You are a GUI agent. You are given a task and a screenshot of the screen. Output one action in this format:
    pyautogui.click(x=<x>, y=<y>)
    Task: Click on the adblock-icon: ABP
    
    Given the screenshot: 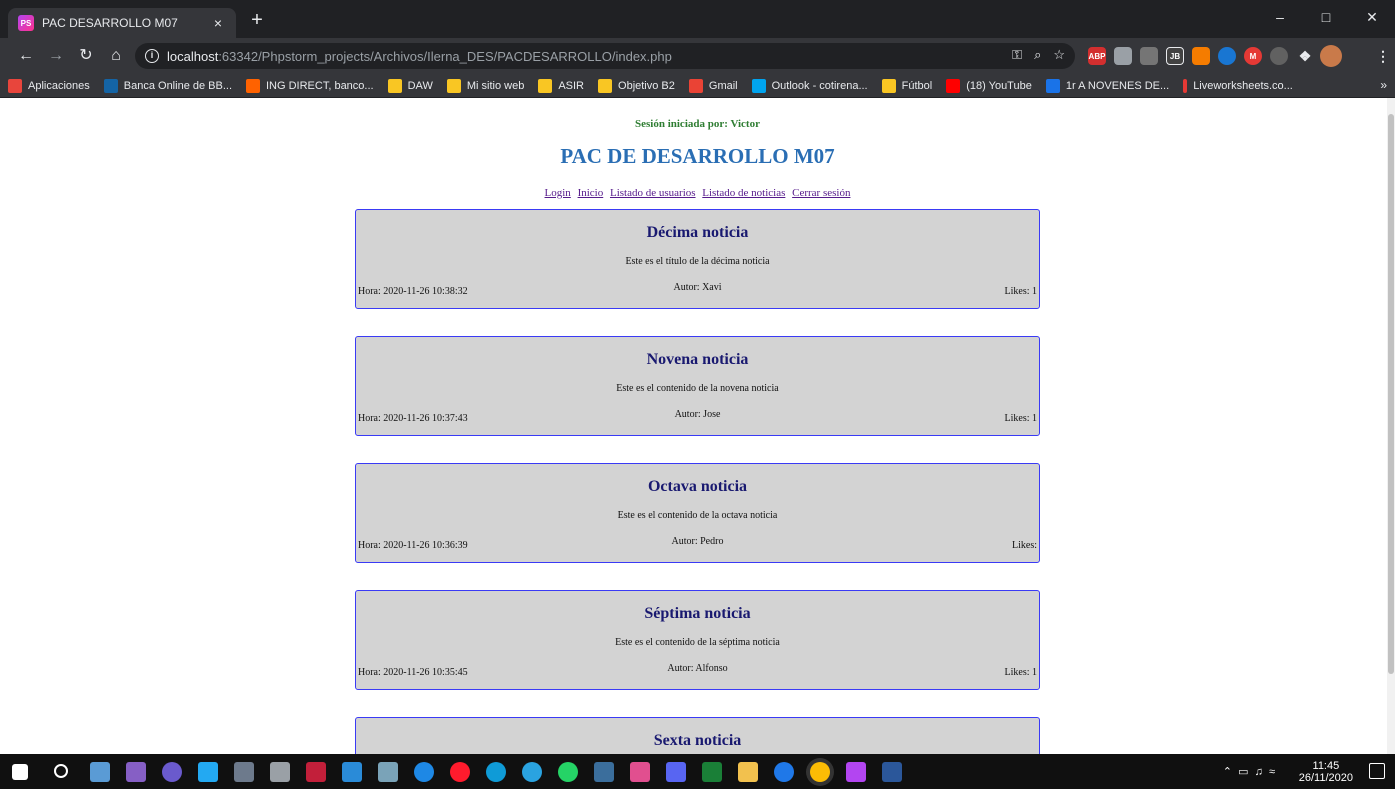 What is the action you would take?
    pyautogui.click(x=1097, y=56)
    